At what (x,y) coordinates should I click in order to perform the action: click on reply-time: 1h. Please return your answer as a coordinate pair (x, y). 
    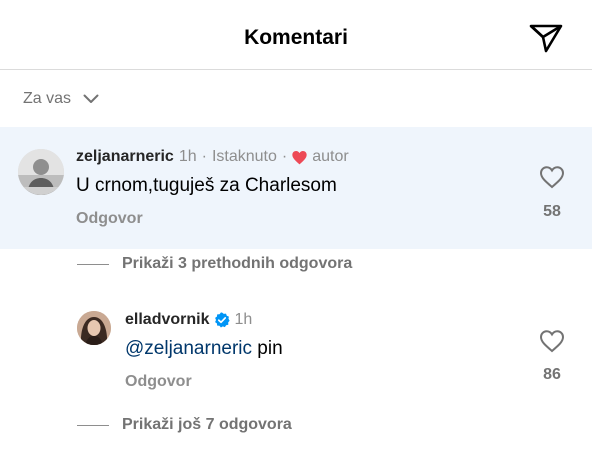
    Looking at the image, I should click on (243, 319).